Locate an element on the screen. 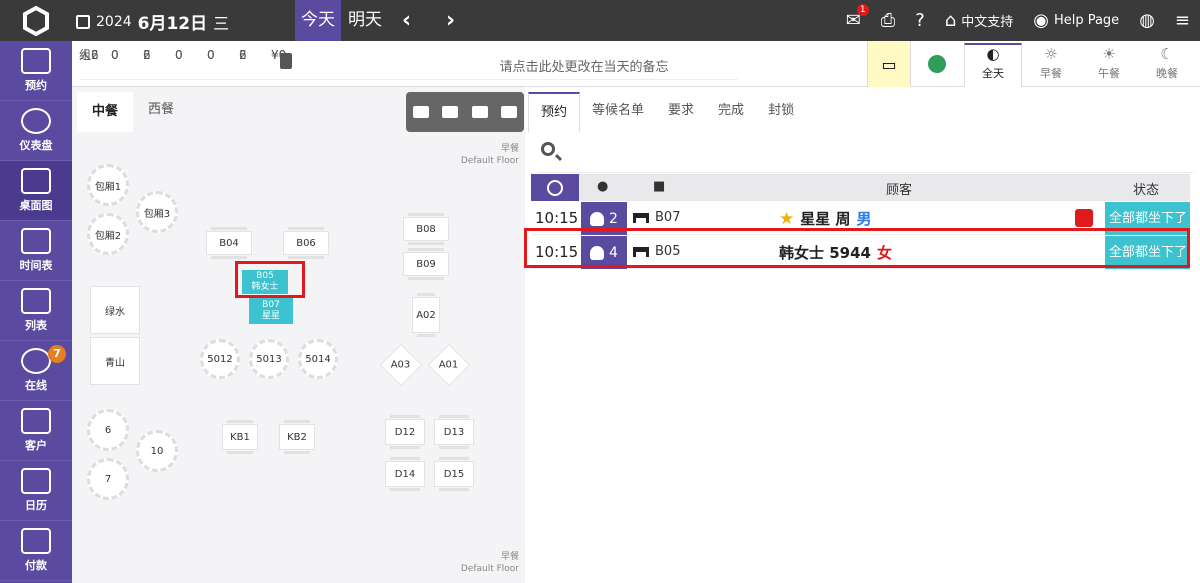 This screenshot has width=1200, height=583. table-room-3: 包厢3 is located at coordinates (157, 212).